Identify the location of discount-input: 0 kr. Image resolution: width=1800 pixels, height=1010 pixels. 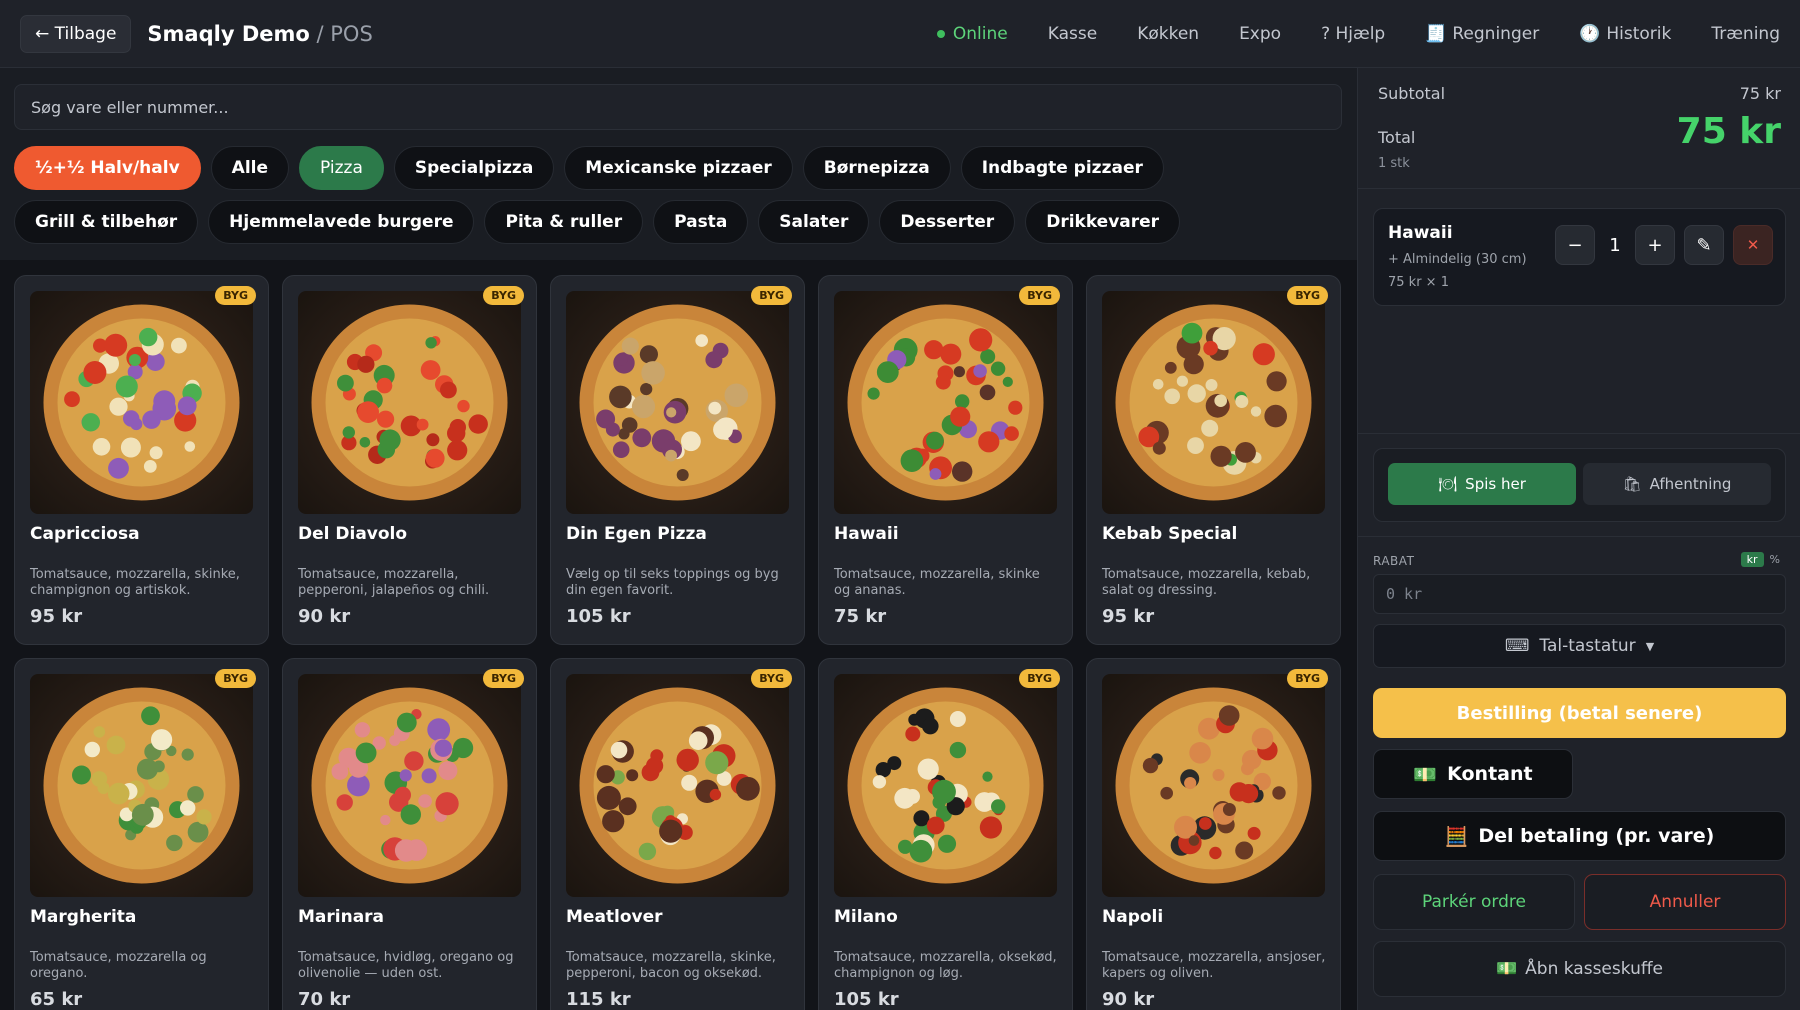
(1579, 594).